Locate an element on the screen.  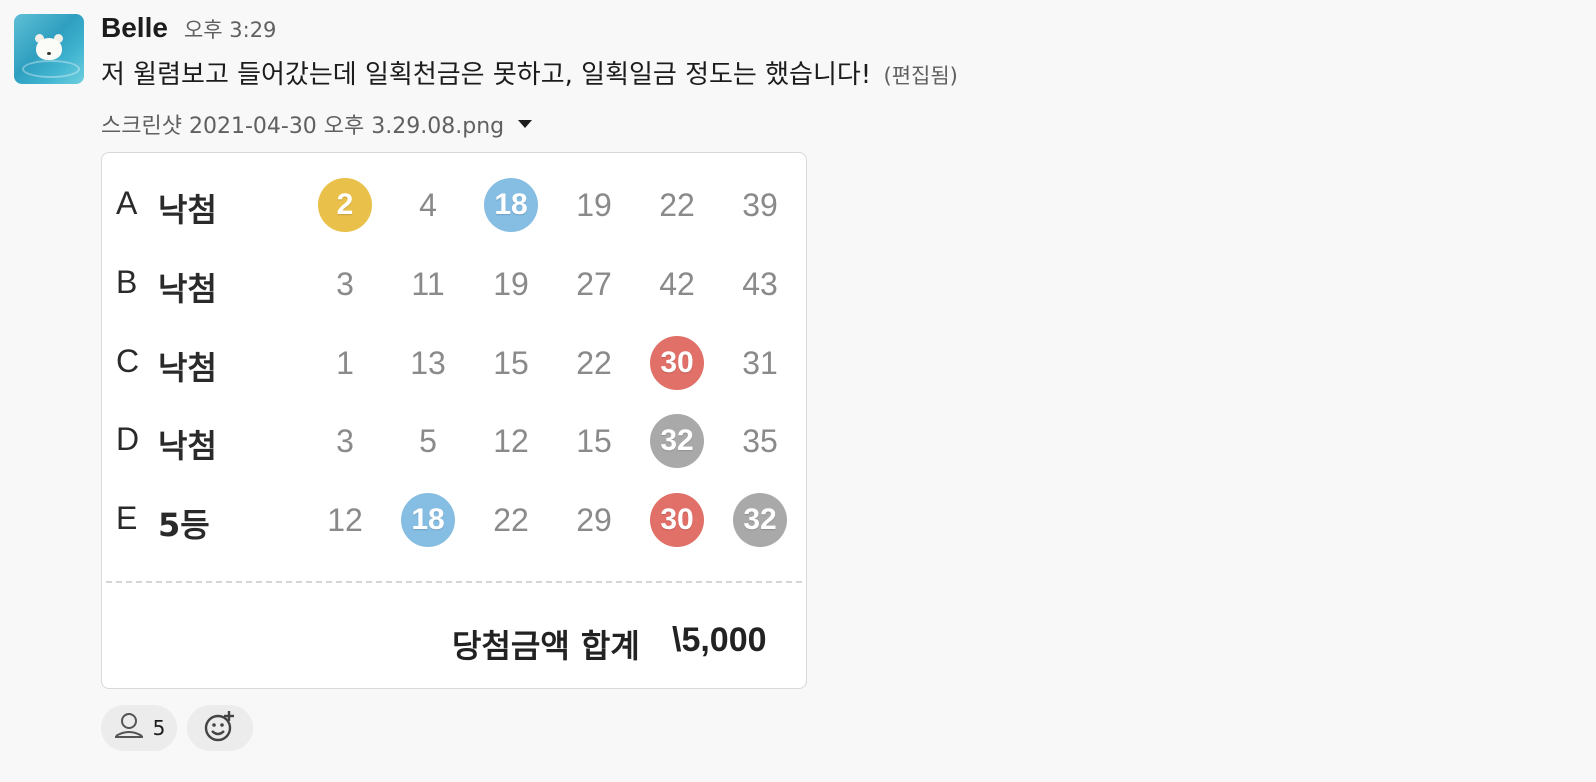
lottery-number: 5 is located at coordinates (428, 440).